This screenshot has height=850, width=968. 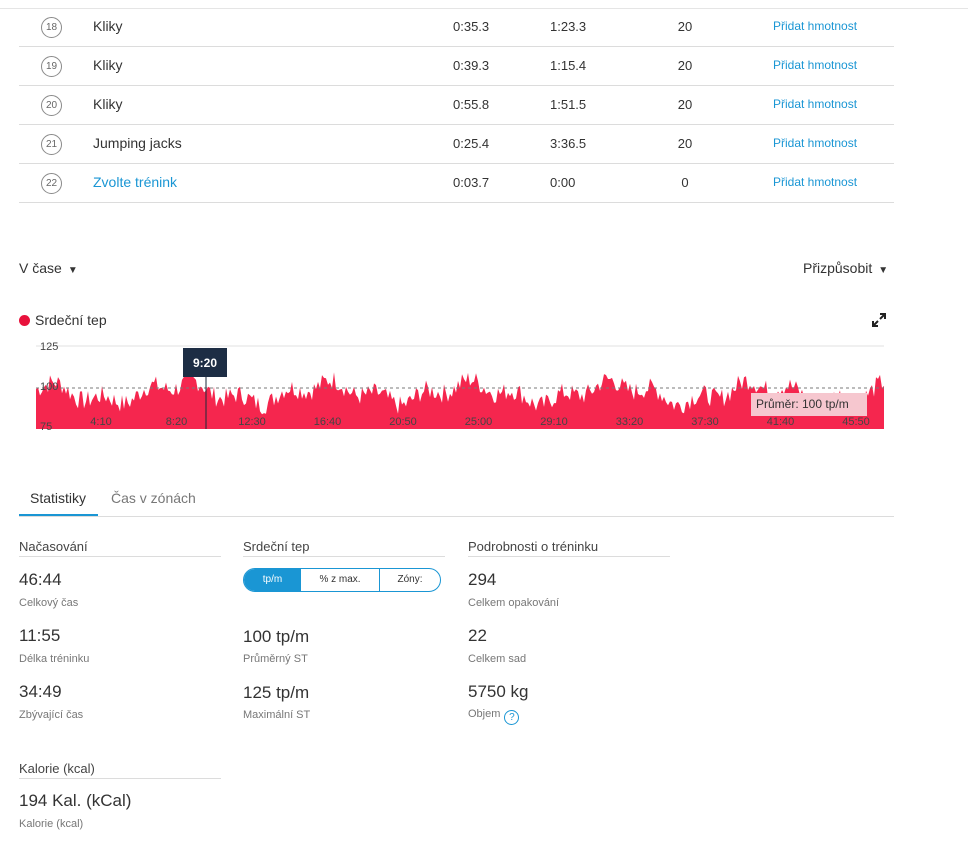 I want to click on total-time-label: Celkový čas, so click(x=49, y=603).